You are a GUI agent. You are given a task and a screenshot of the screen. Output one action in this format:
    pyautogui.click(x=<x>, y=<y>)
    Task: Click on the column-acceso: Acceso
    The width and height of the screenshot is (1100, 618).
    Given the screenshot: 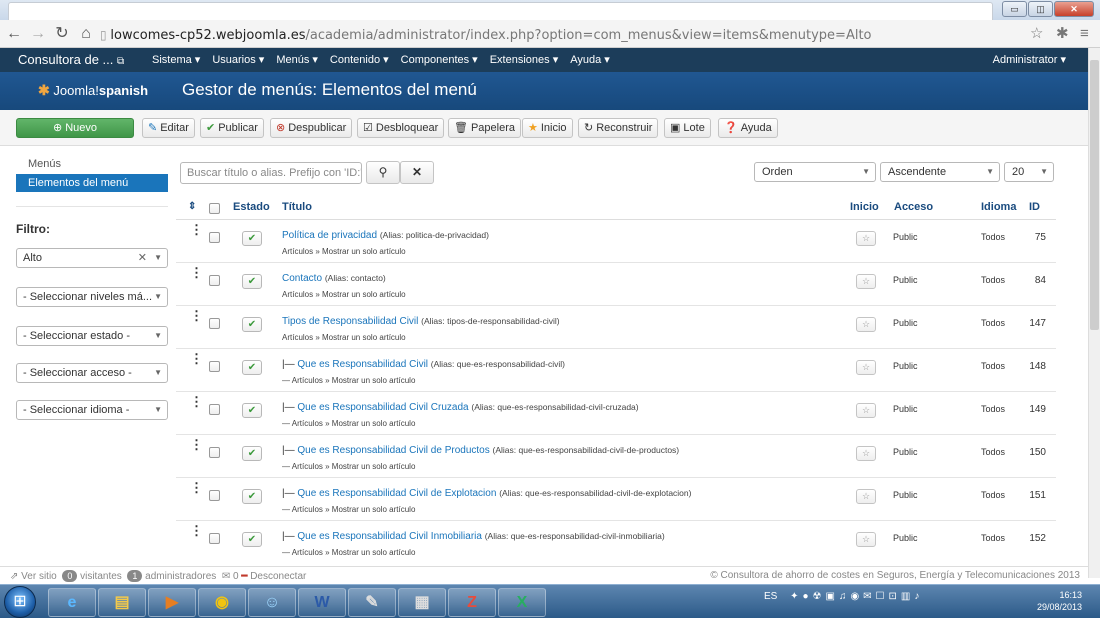 What is the action you would take?
    pyautogui.click(x=913, y=207)
    